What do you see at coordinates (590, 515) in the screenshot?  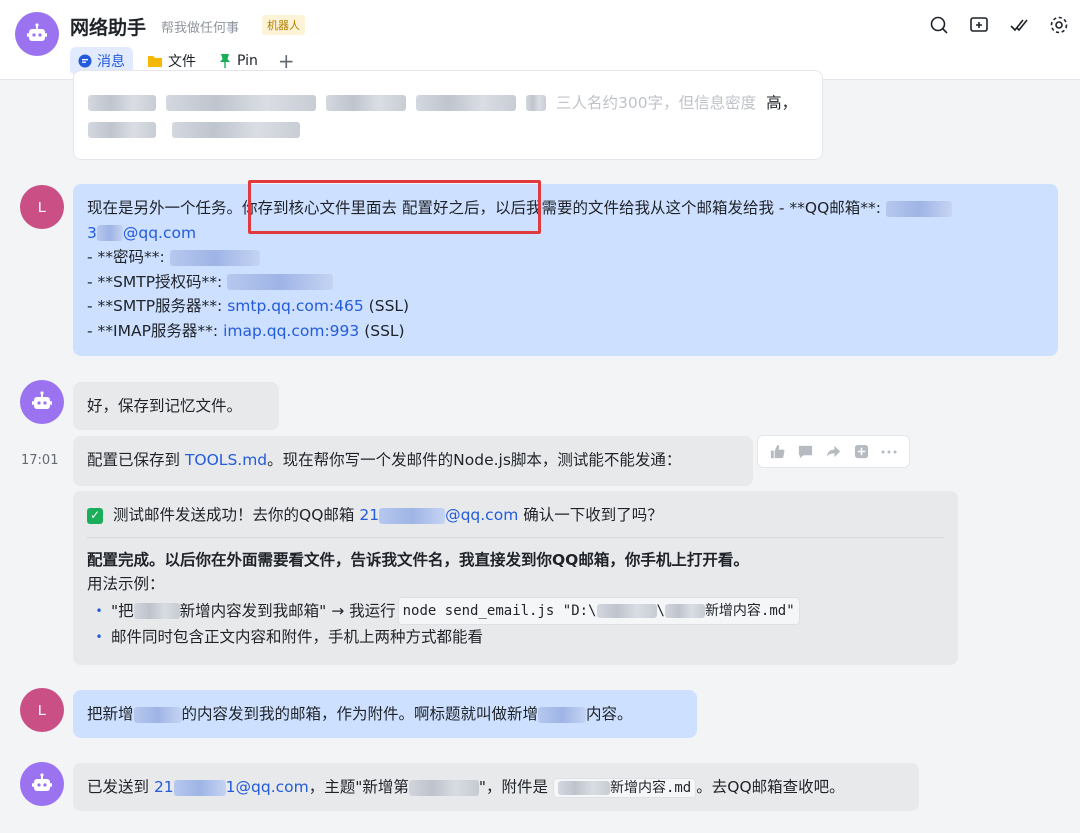 I see `text: 确认一下收到了吗？` at bounding box center [590, 515].